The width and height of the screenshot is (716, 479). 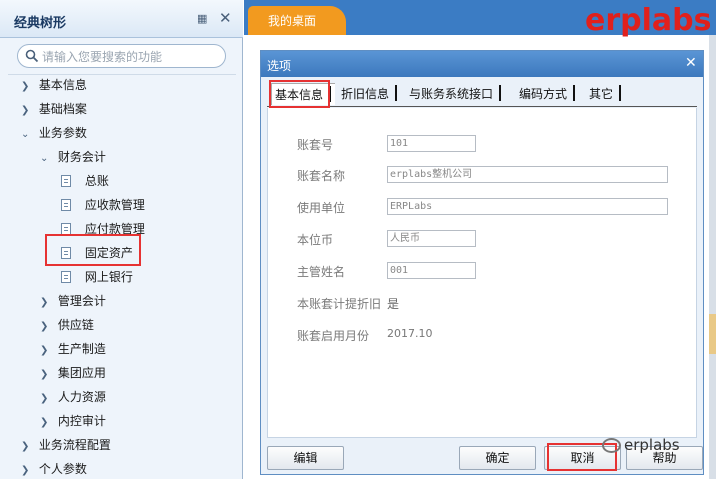 I want to click on tab-my-desktop: 我的桌面, so click(x=297, y=20).